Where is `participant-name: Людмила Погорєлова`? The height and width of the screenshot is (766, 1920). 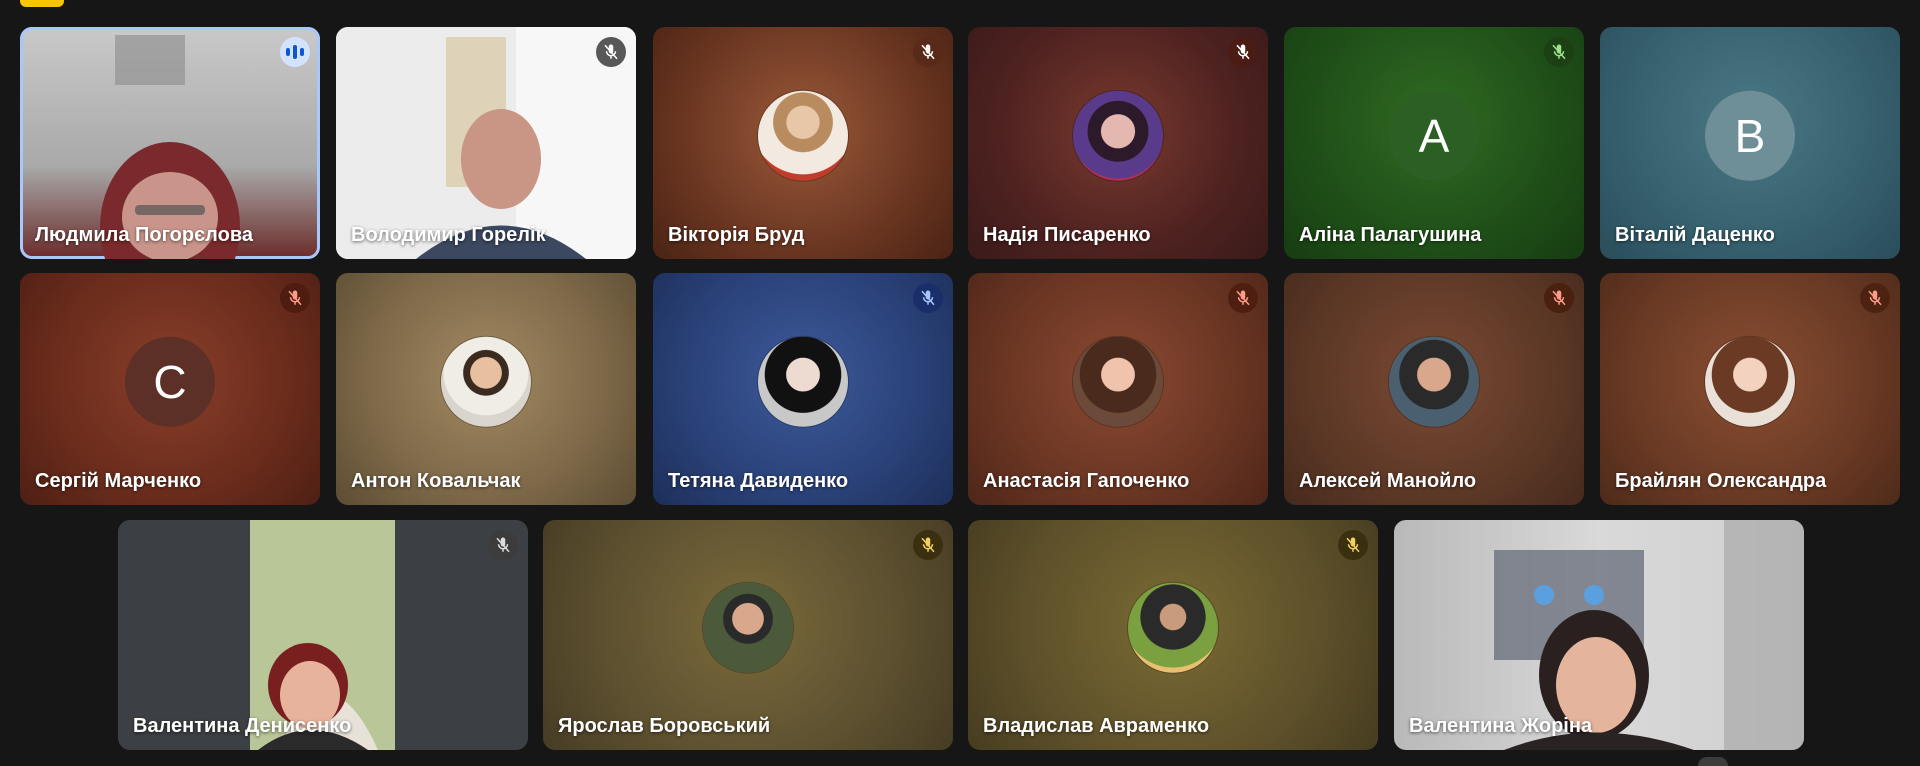
participant-name: Людмила Погорєлова is located at coordinates (144, 235).